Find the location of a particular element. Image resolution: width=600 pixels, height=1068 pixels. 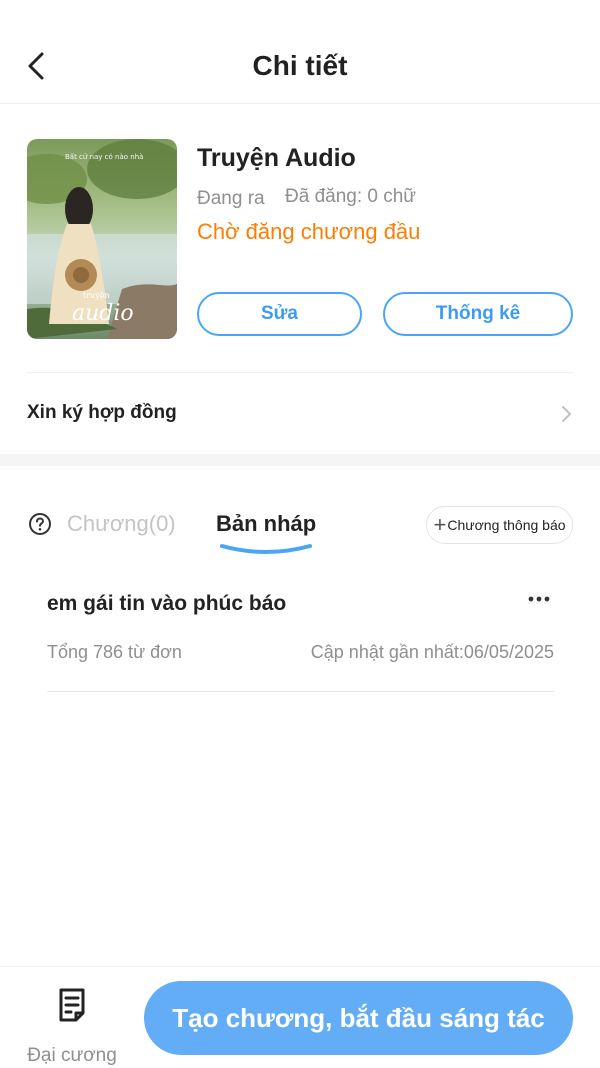

tab-chapters: Chương(0) is located at coordinates (121, 524).